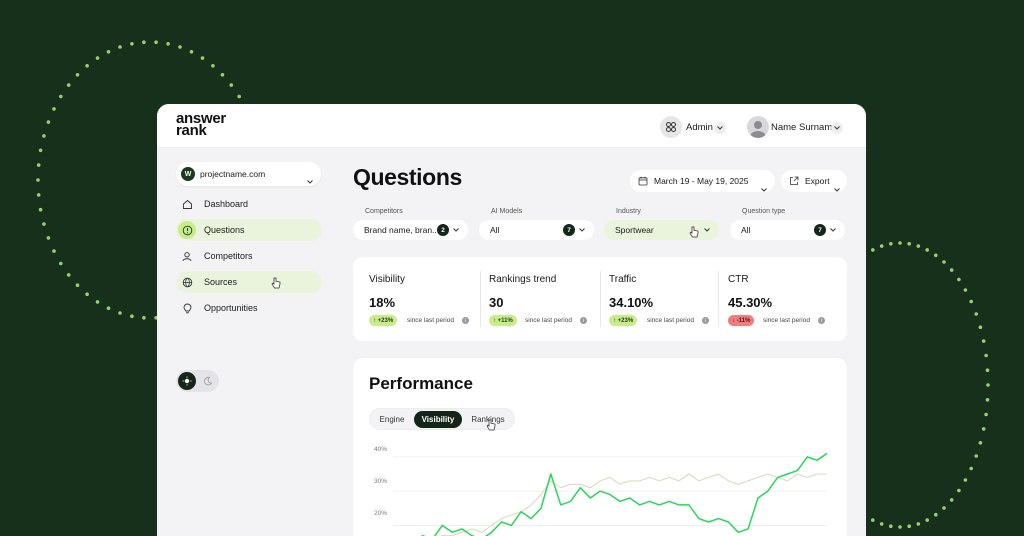 The height and width of the screenshot is (536, 1024). Describe the element at coordinates (503, 320) in the screenshot. I see `metric-delta-badge: ↑ +11%` at that location.